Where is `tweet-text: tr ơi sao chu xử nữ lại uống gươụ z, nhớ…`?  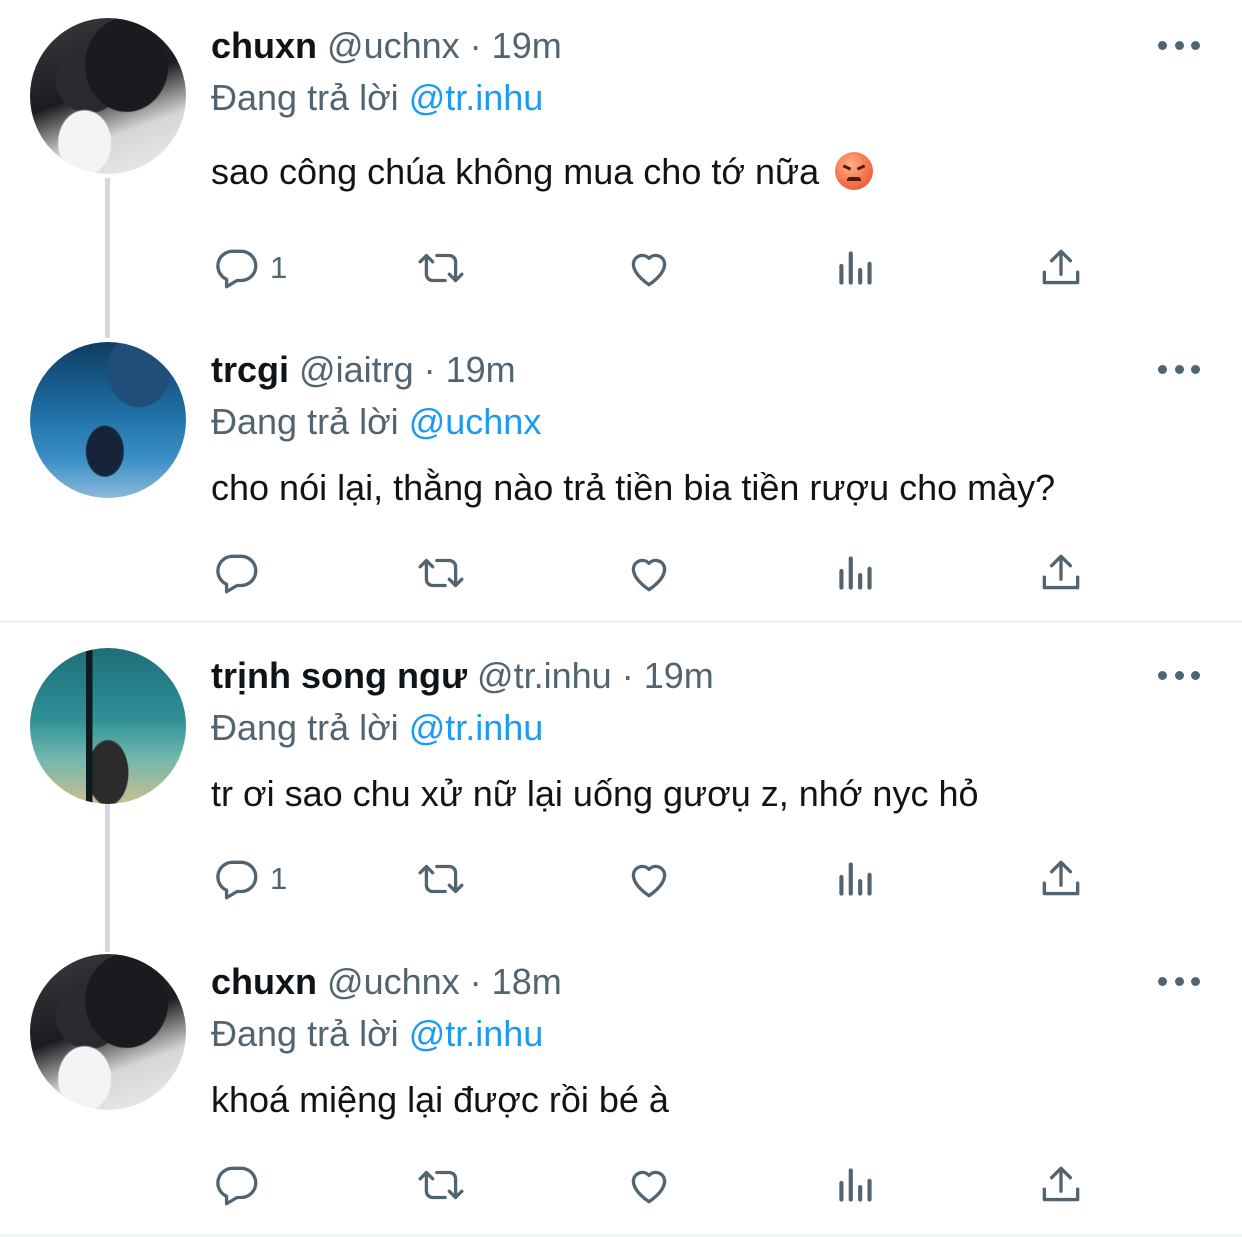
tweet-text: tr ơi sao chu xử nữ lại uống gươụ z, nhớ… is located at coordinates (595, 793).